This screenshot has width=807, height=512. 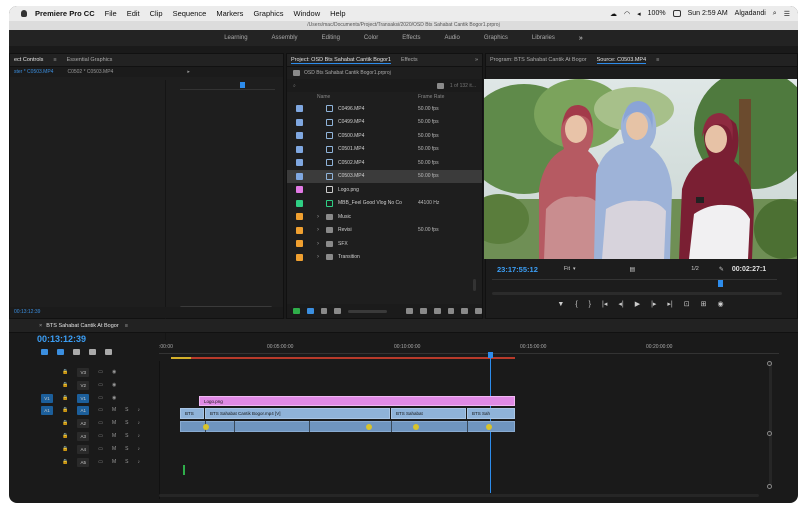 What do you see at coordinates (384, 109) in the screenshot?
I see `project-item: C0496.MP4 50.00 fps` at bounding box center [384, 109].